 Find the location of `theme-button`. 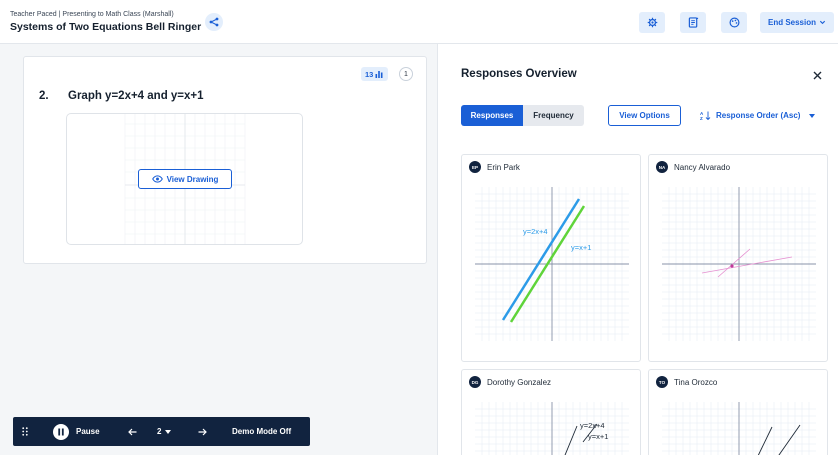

theme-button is located at coordinates (734, 22).